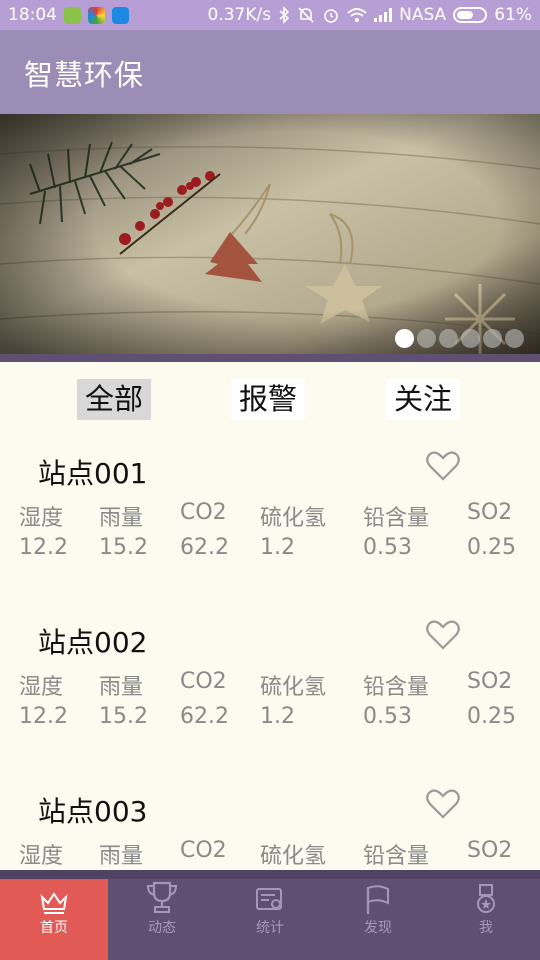 This screenshot has height=960, width=540. What do you see at coordinates (239, 15) in the screenshot?
I see `network-speed: 0.37K/s` at bounding box center [239, 15].